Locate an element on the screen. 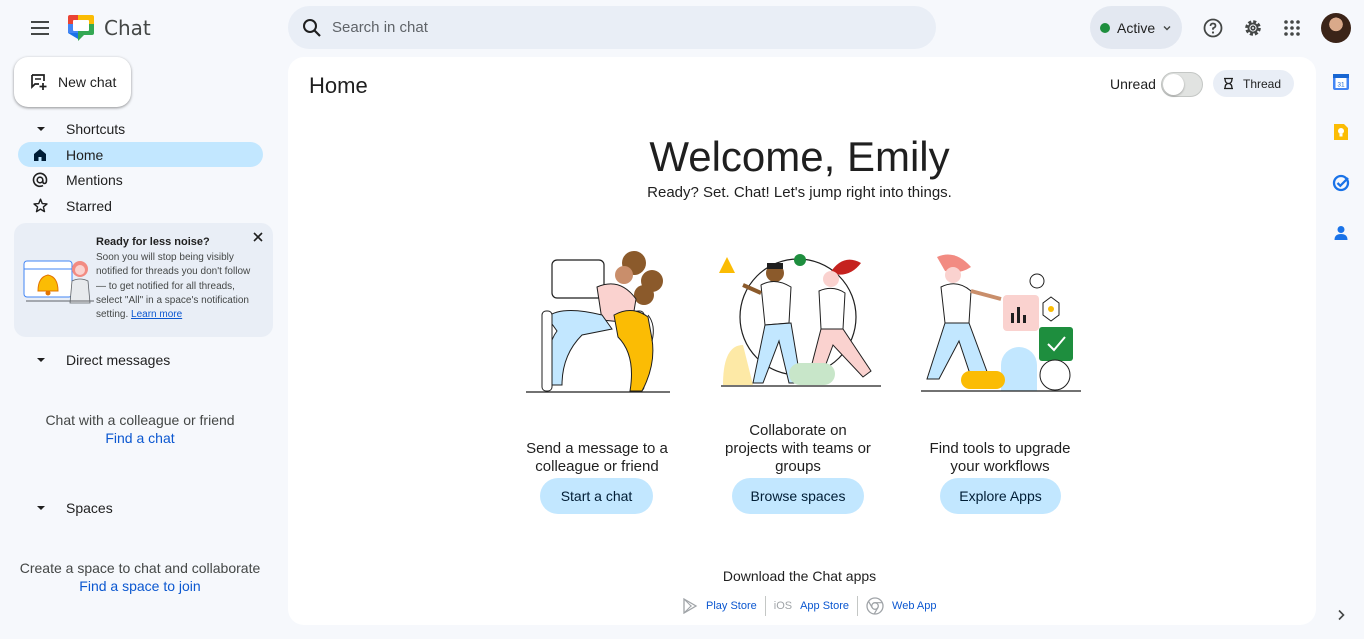 The height and width of the screenshot is (639, 1364). search-bar is located at coordinates (612, 27).